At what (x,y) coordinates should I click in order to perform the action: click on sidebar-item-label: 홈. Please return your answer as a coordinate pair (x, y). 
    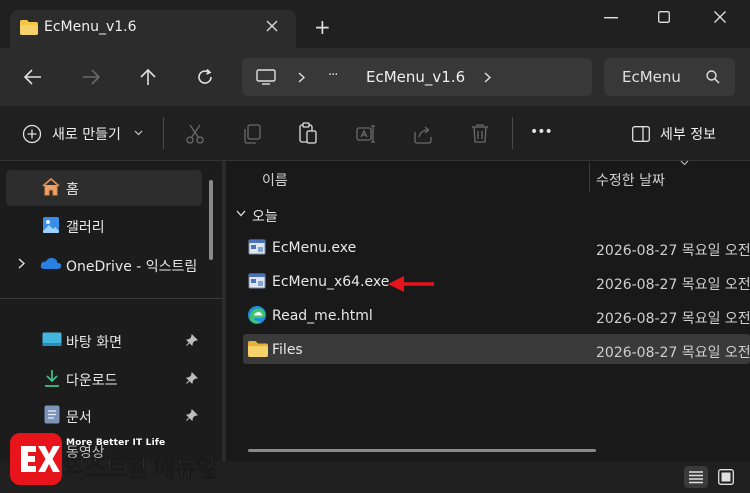
    Looking at the image, I should click on (72, 190).